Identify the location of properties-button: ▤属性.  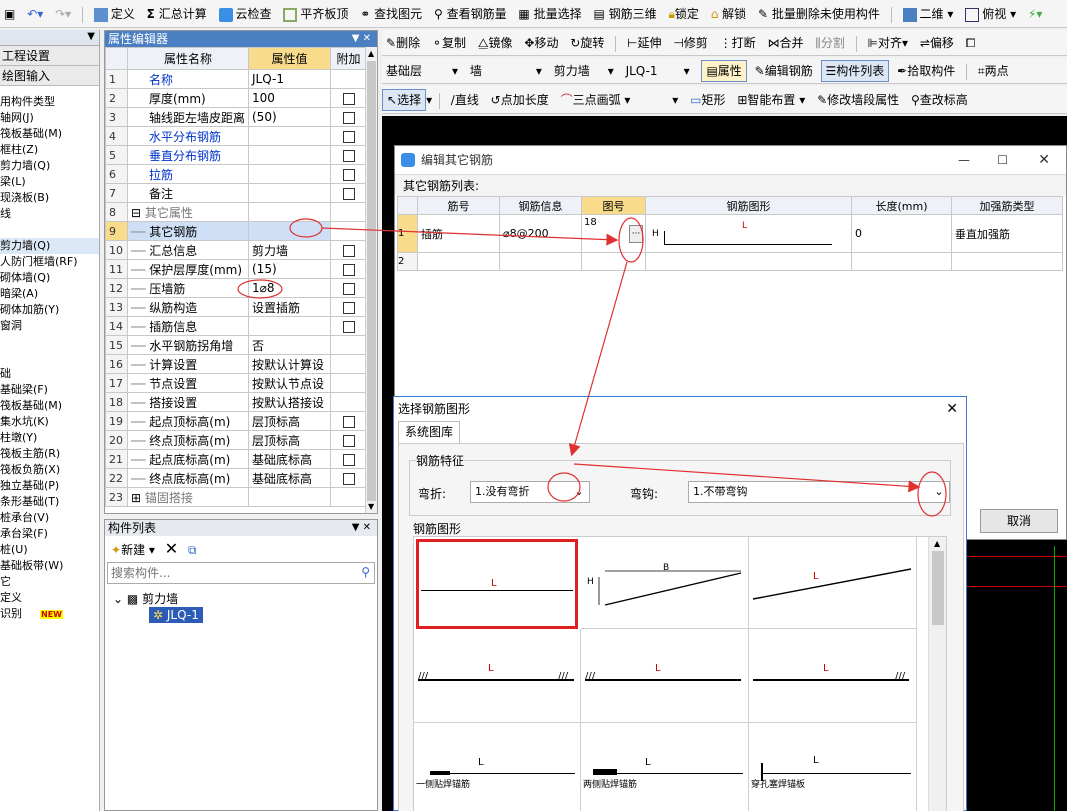
(724, 71).